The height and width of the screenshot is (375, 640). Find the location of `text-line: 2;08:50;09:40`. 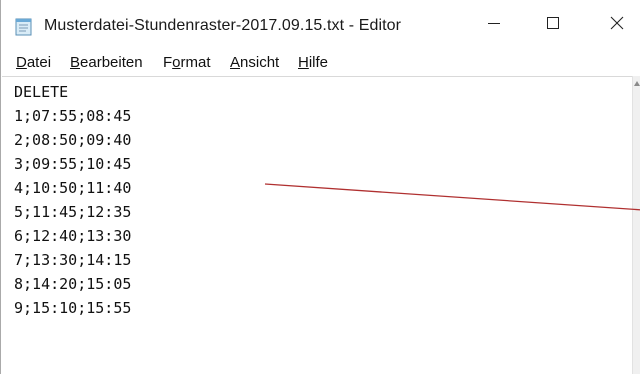

text-line: 2;08:50;09:40 is located at coordinates (73, 140).